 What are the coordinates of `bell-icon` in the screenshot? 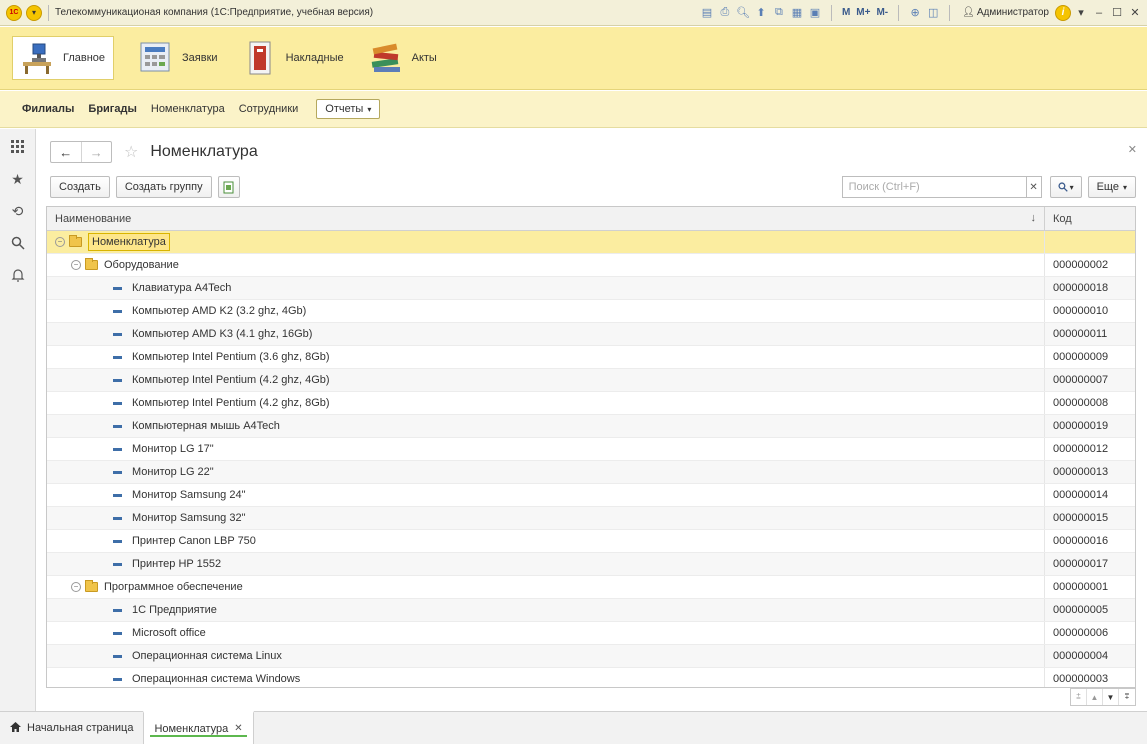 It's located at (18, 275).